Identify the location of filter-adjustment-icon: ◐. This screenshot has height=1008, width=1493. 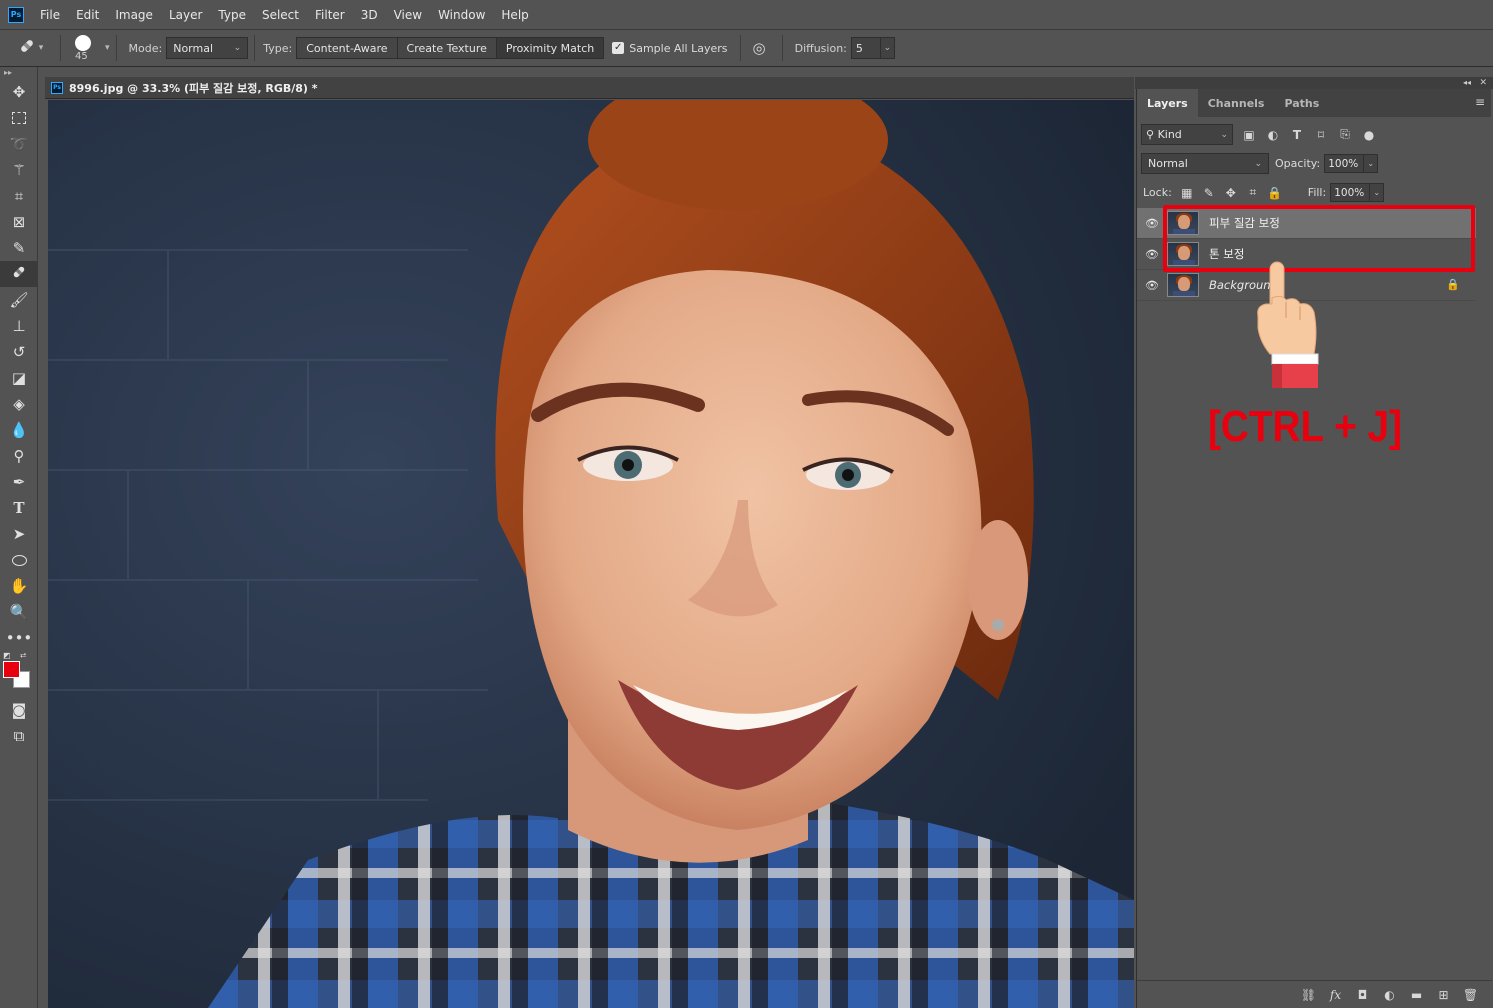
(1273, 135).